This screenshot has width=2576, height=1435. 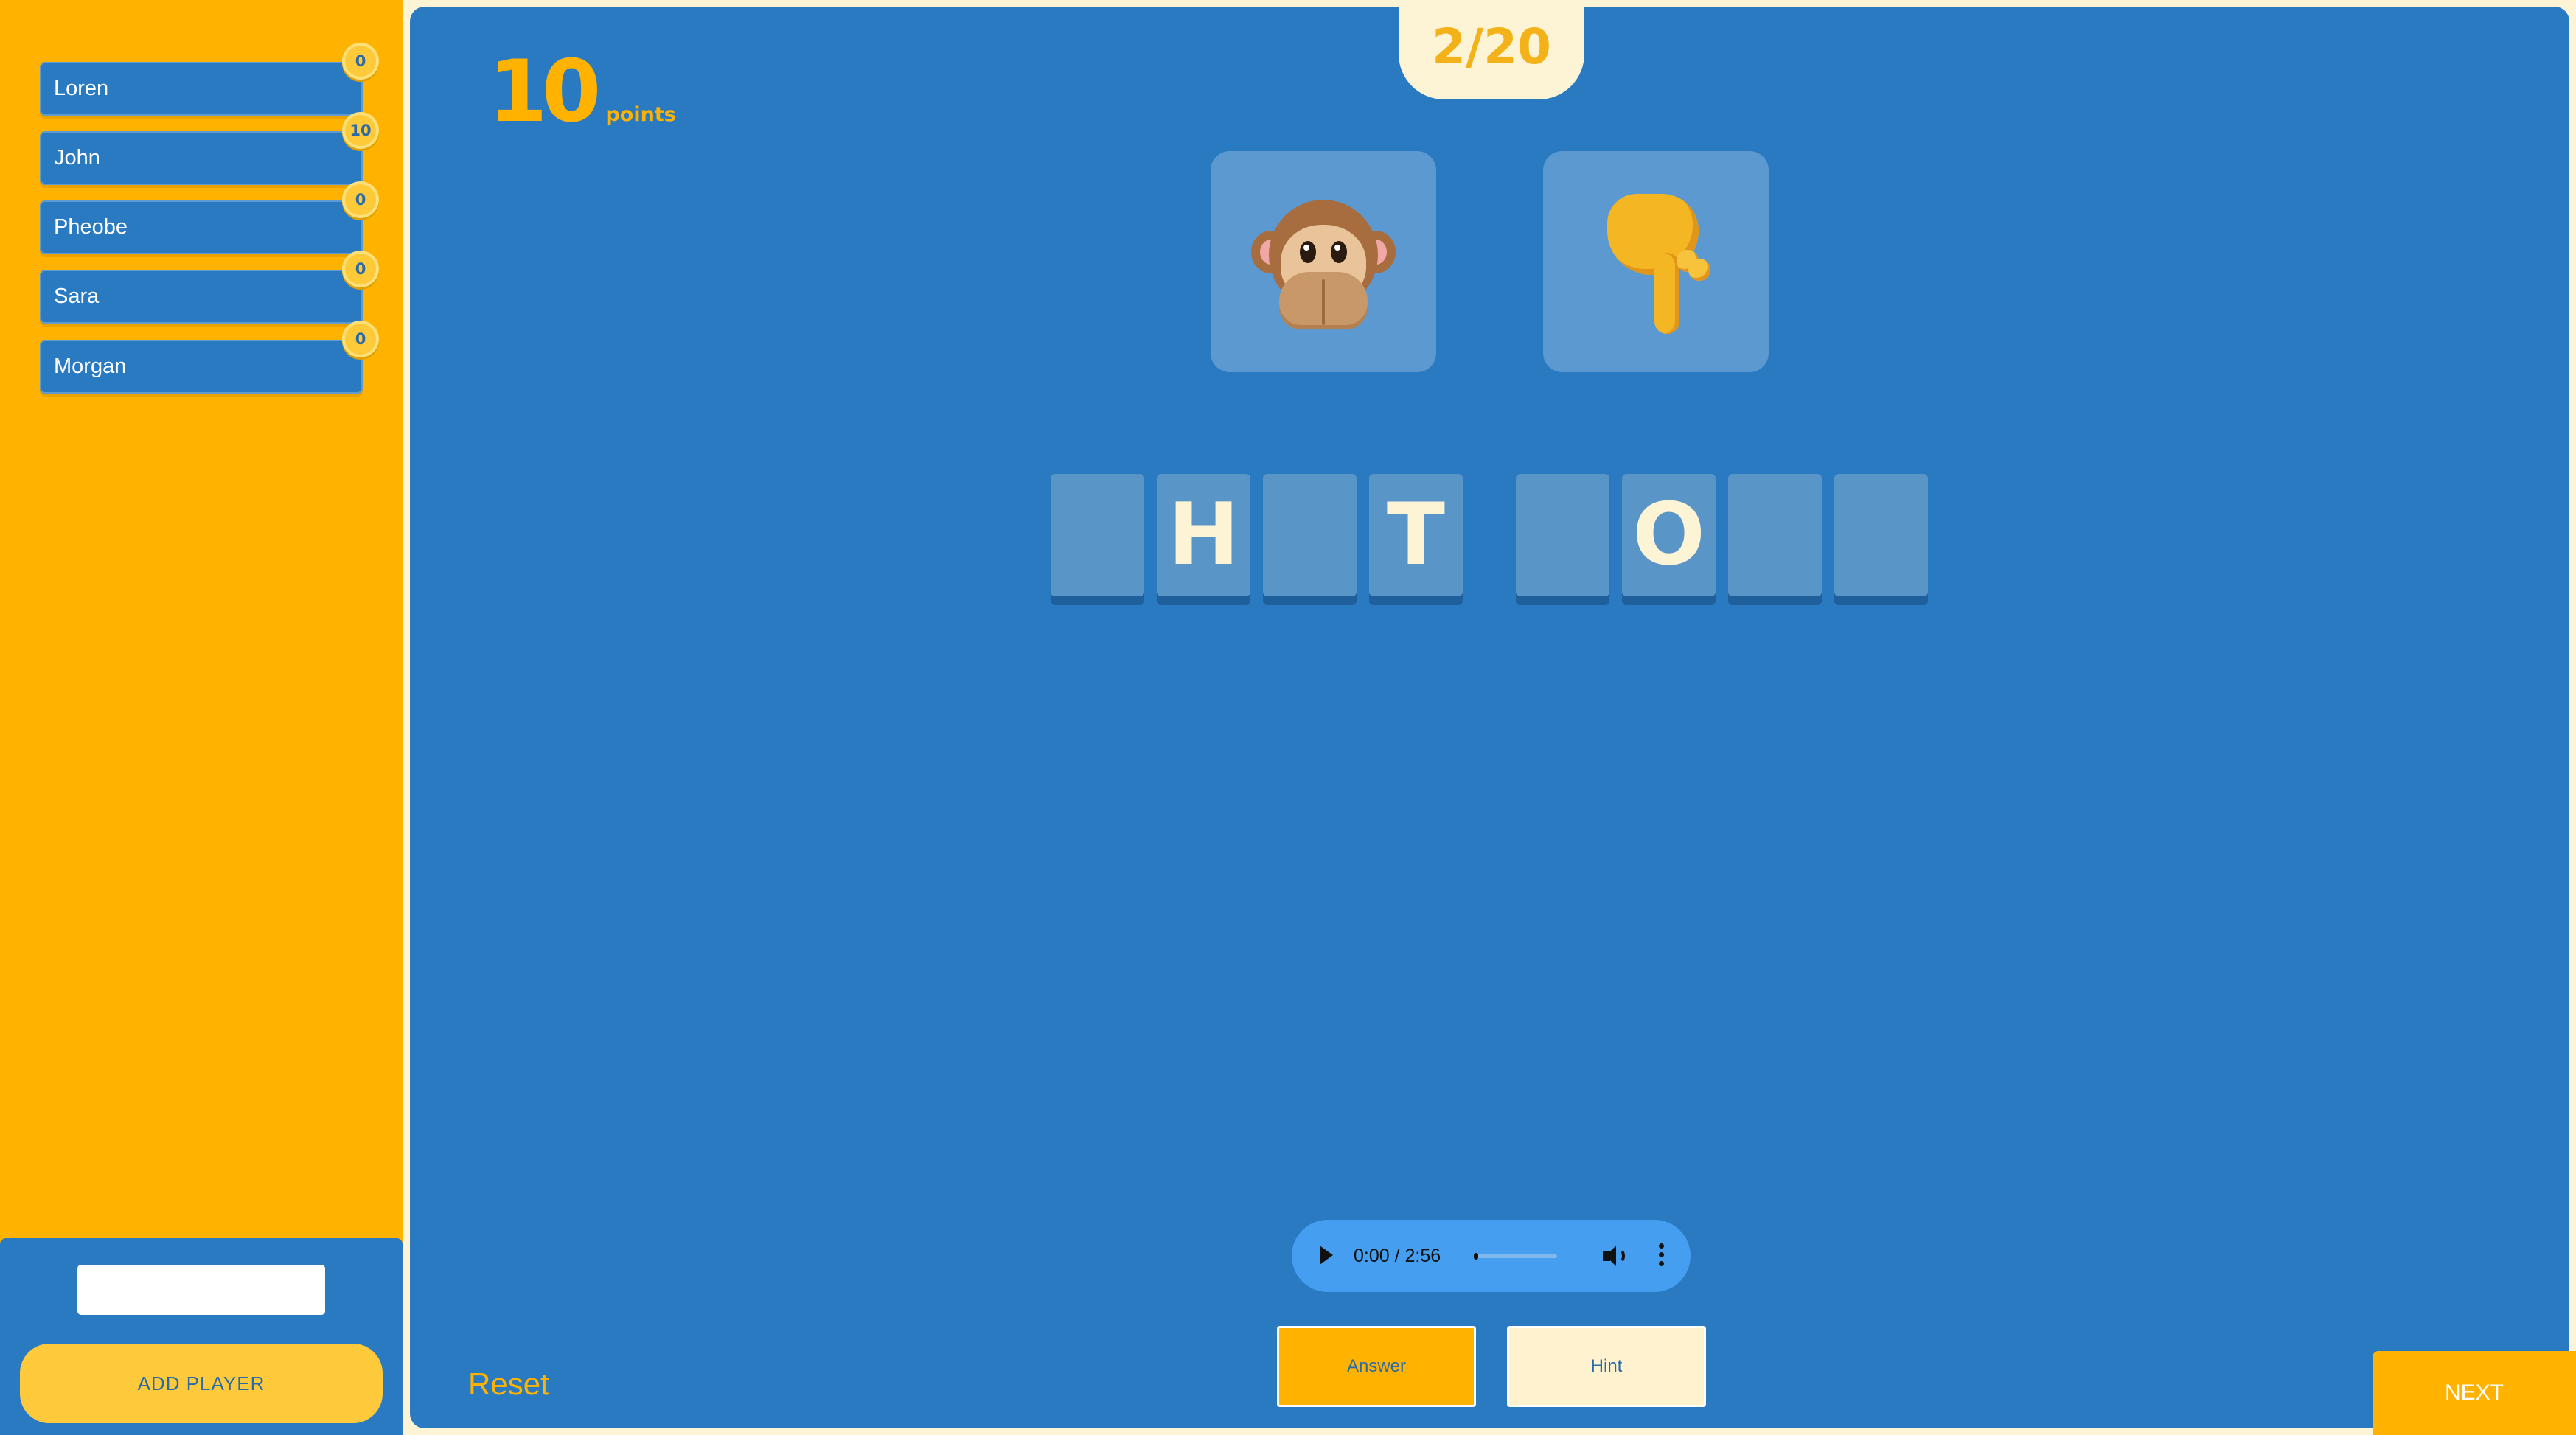 I want to click on player-card-sara: Sara 0, so click(x=209, y=287).